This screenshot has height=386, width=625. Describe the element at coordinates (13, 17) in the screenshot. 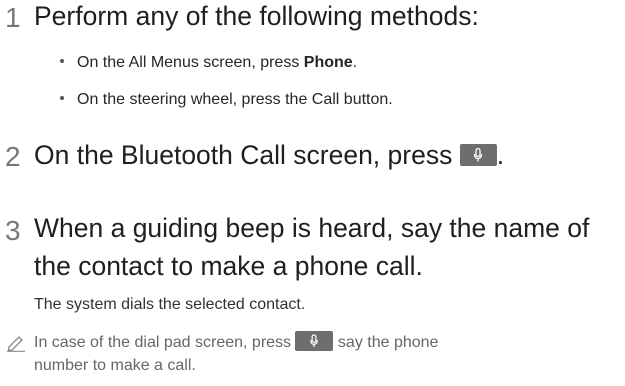

I see `step-1-number: 1` at that location.